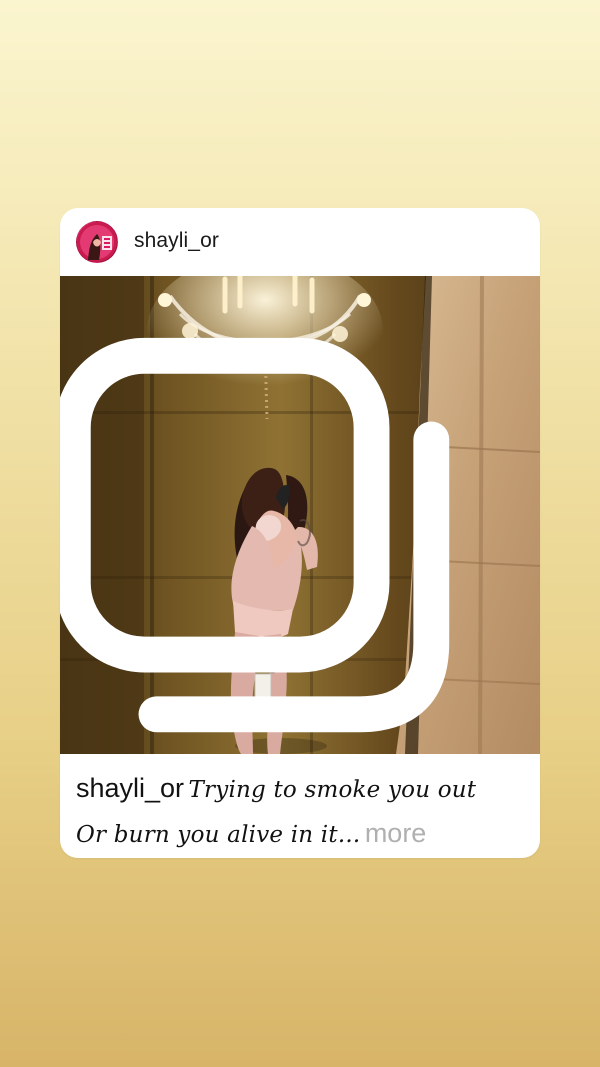  What do you see at coordinates (332, 790) in the screenshot?
I see `caption-line-1: Trying to smoke you out` at bounding box center [332, 790].